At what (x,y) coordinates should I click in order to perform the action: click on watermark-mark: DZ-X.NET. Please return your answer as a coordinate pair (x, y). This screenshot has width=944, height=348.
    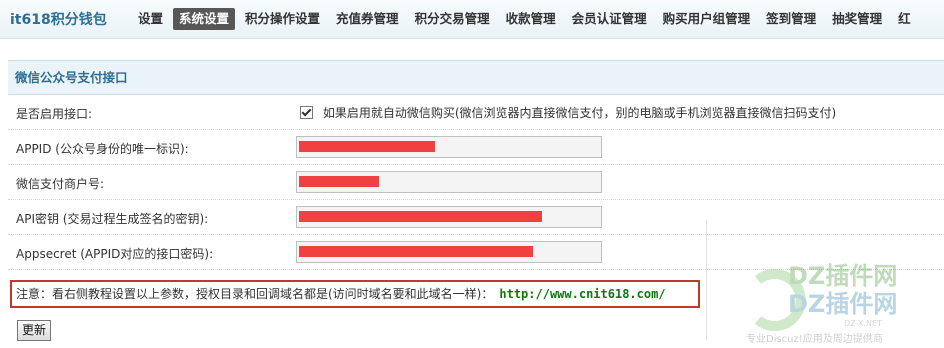
    Looking at the image, I should click on (863, 323).